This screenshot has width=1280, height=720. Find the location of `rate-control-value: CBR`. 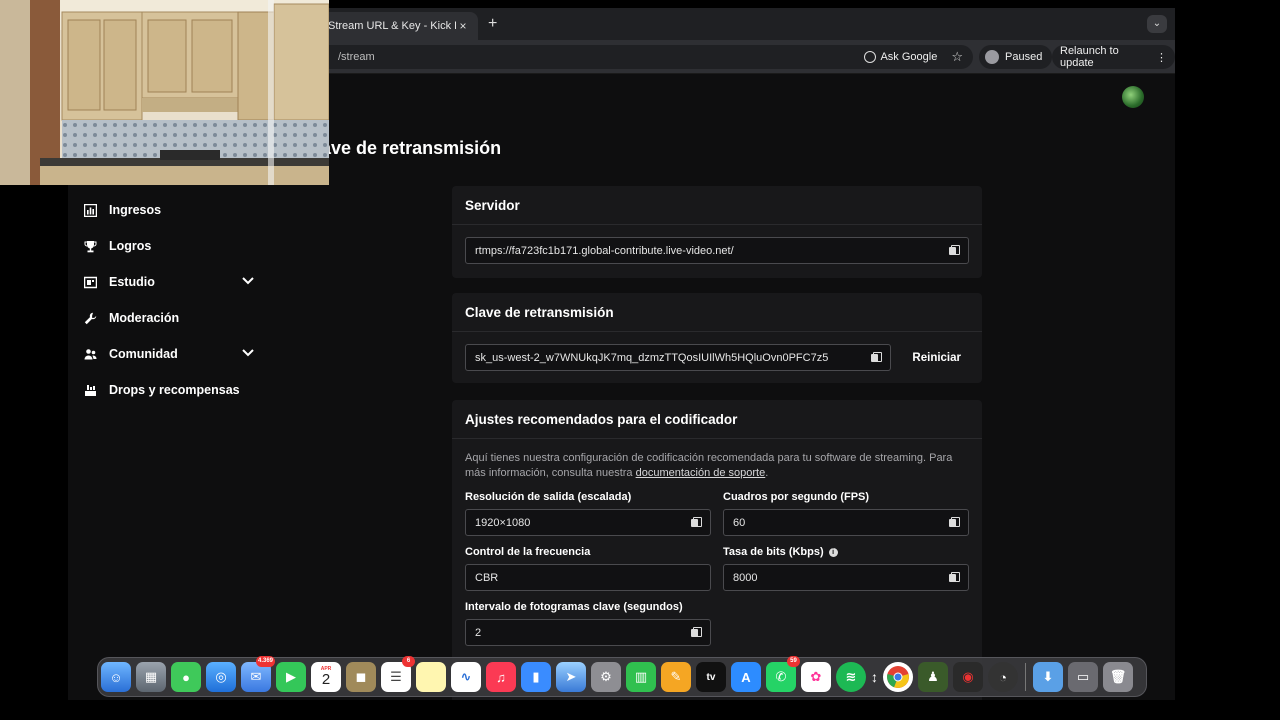

rate-control-value: CBR is located at coordinates (588, 578).